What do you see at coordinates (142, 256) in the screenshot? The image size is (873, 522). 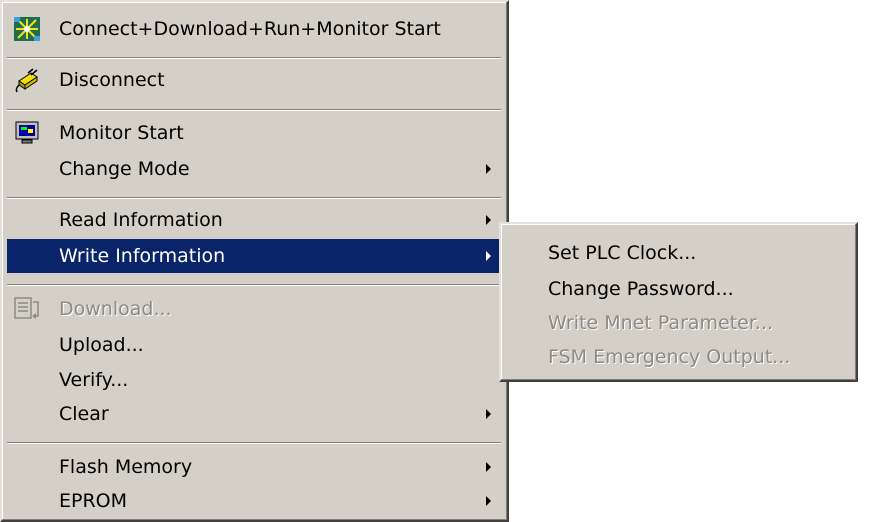 I see `menu-item-label: Write Information` at bounding box center [142, 256].